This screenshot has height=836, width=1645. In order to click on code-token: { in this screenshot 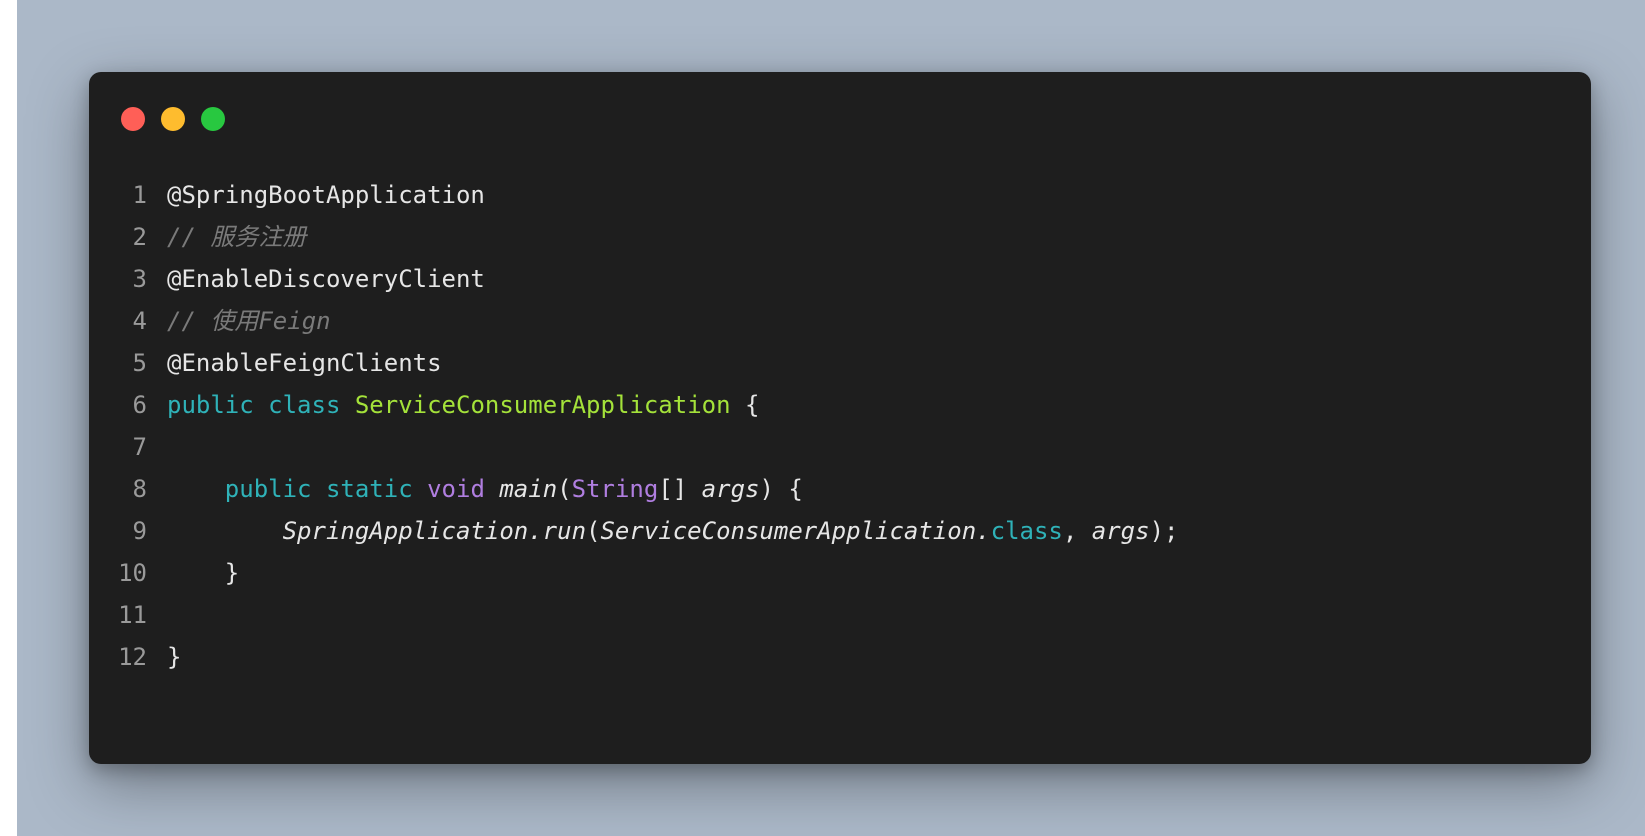, I will do `click(745, 405)`.